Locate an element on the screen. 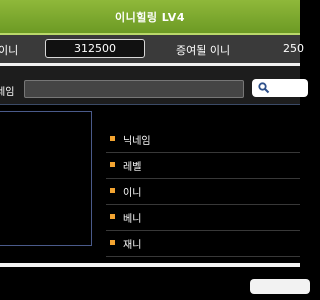 The height and width of the screenshot is (300, 320). ini-label: 이니 is located at coordinates (9, 50).